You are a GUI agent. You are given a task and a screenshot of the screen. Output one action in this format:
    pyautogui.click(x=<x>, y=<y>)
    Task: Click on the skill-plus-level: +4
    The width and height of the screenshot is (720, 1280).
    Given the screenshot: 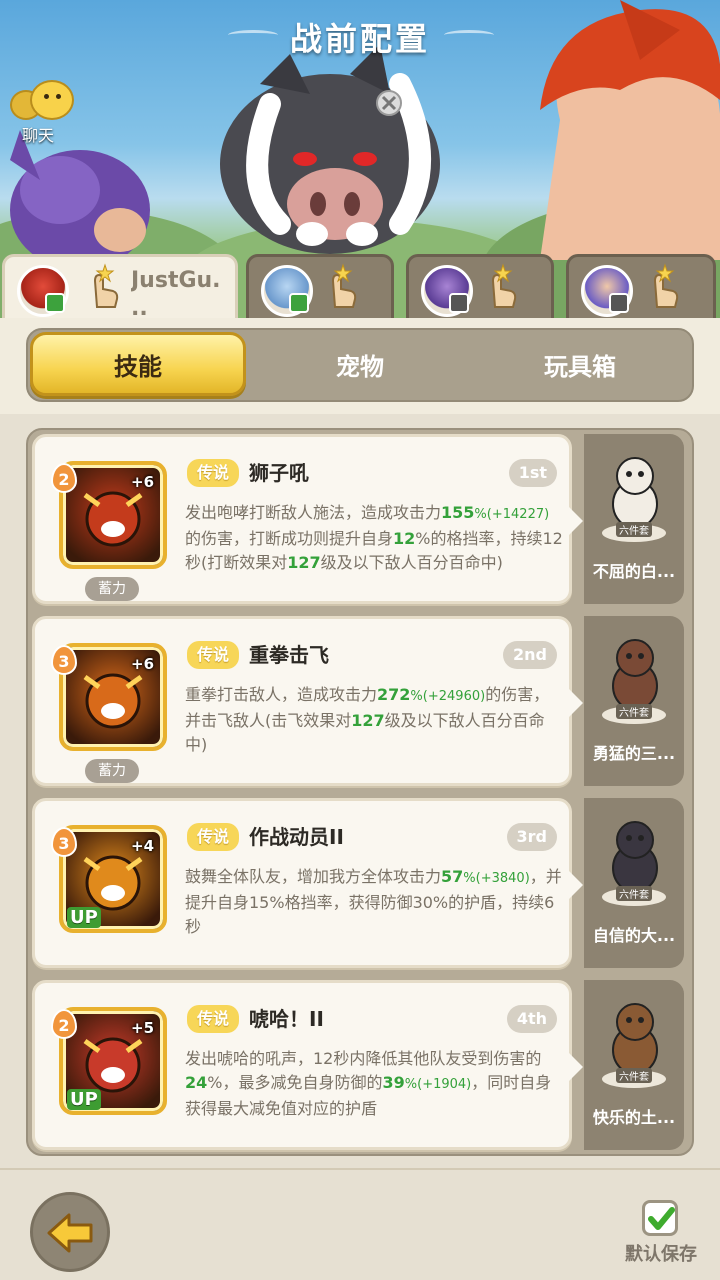 What is the action you would take?
    pyautogui.click(x=143, y=846)
    